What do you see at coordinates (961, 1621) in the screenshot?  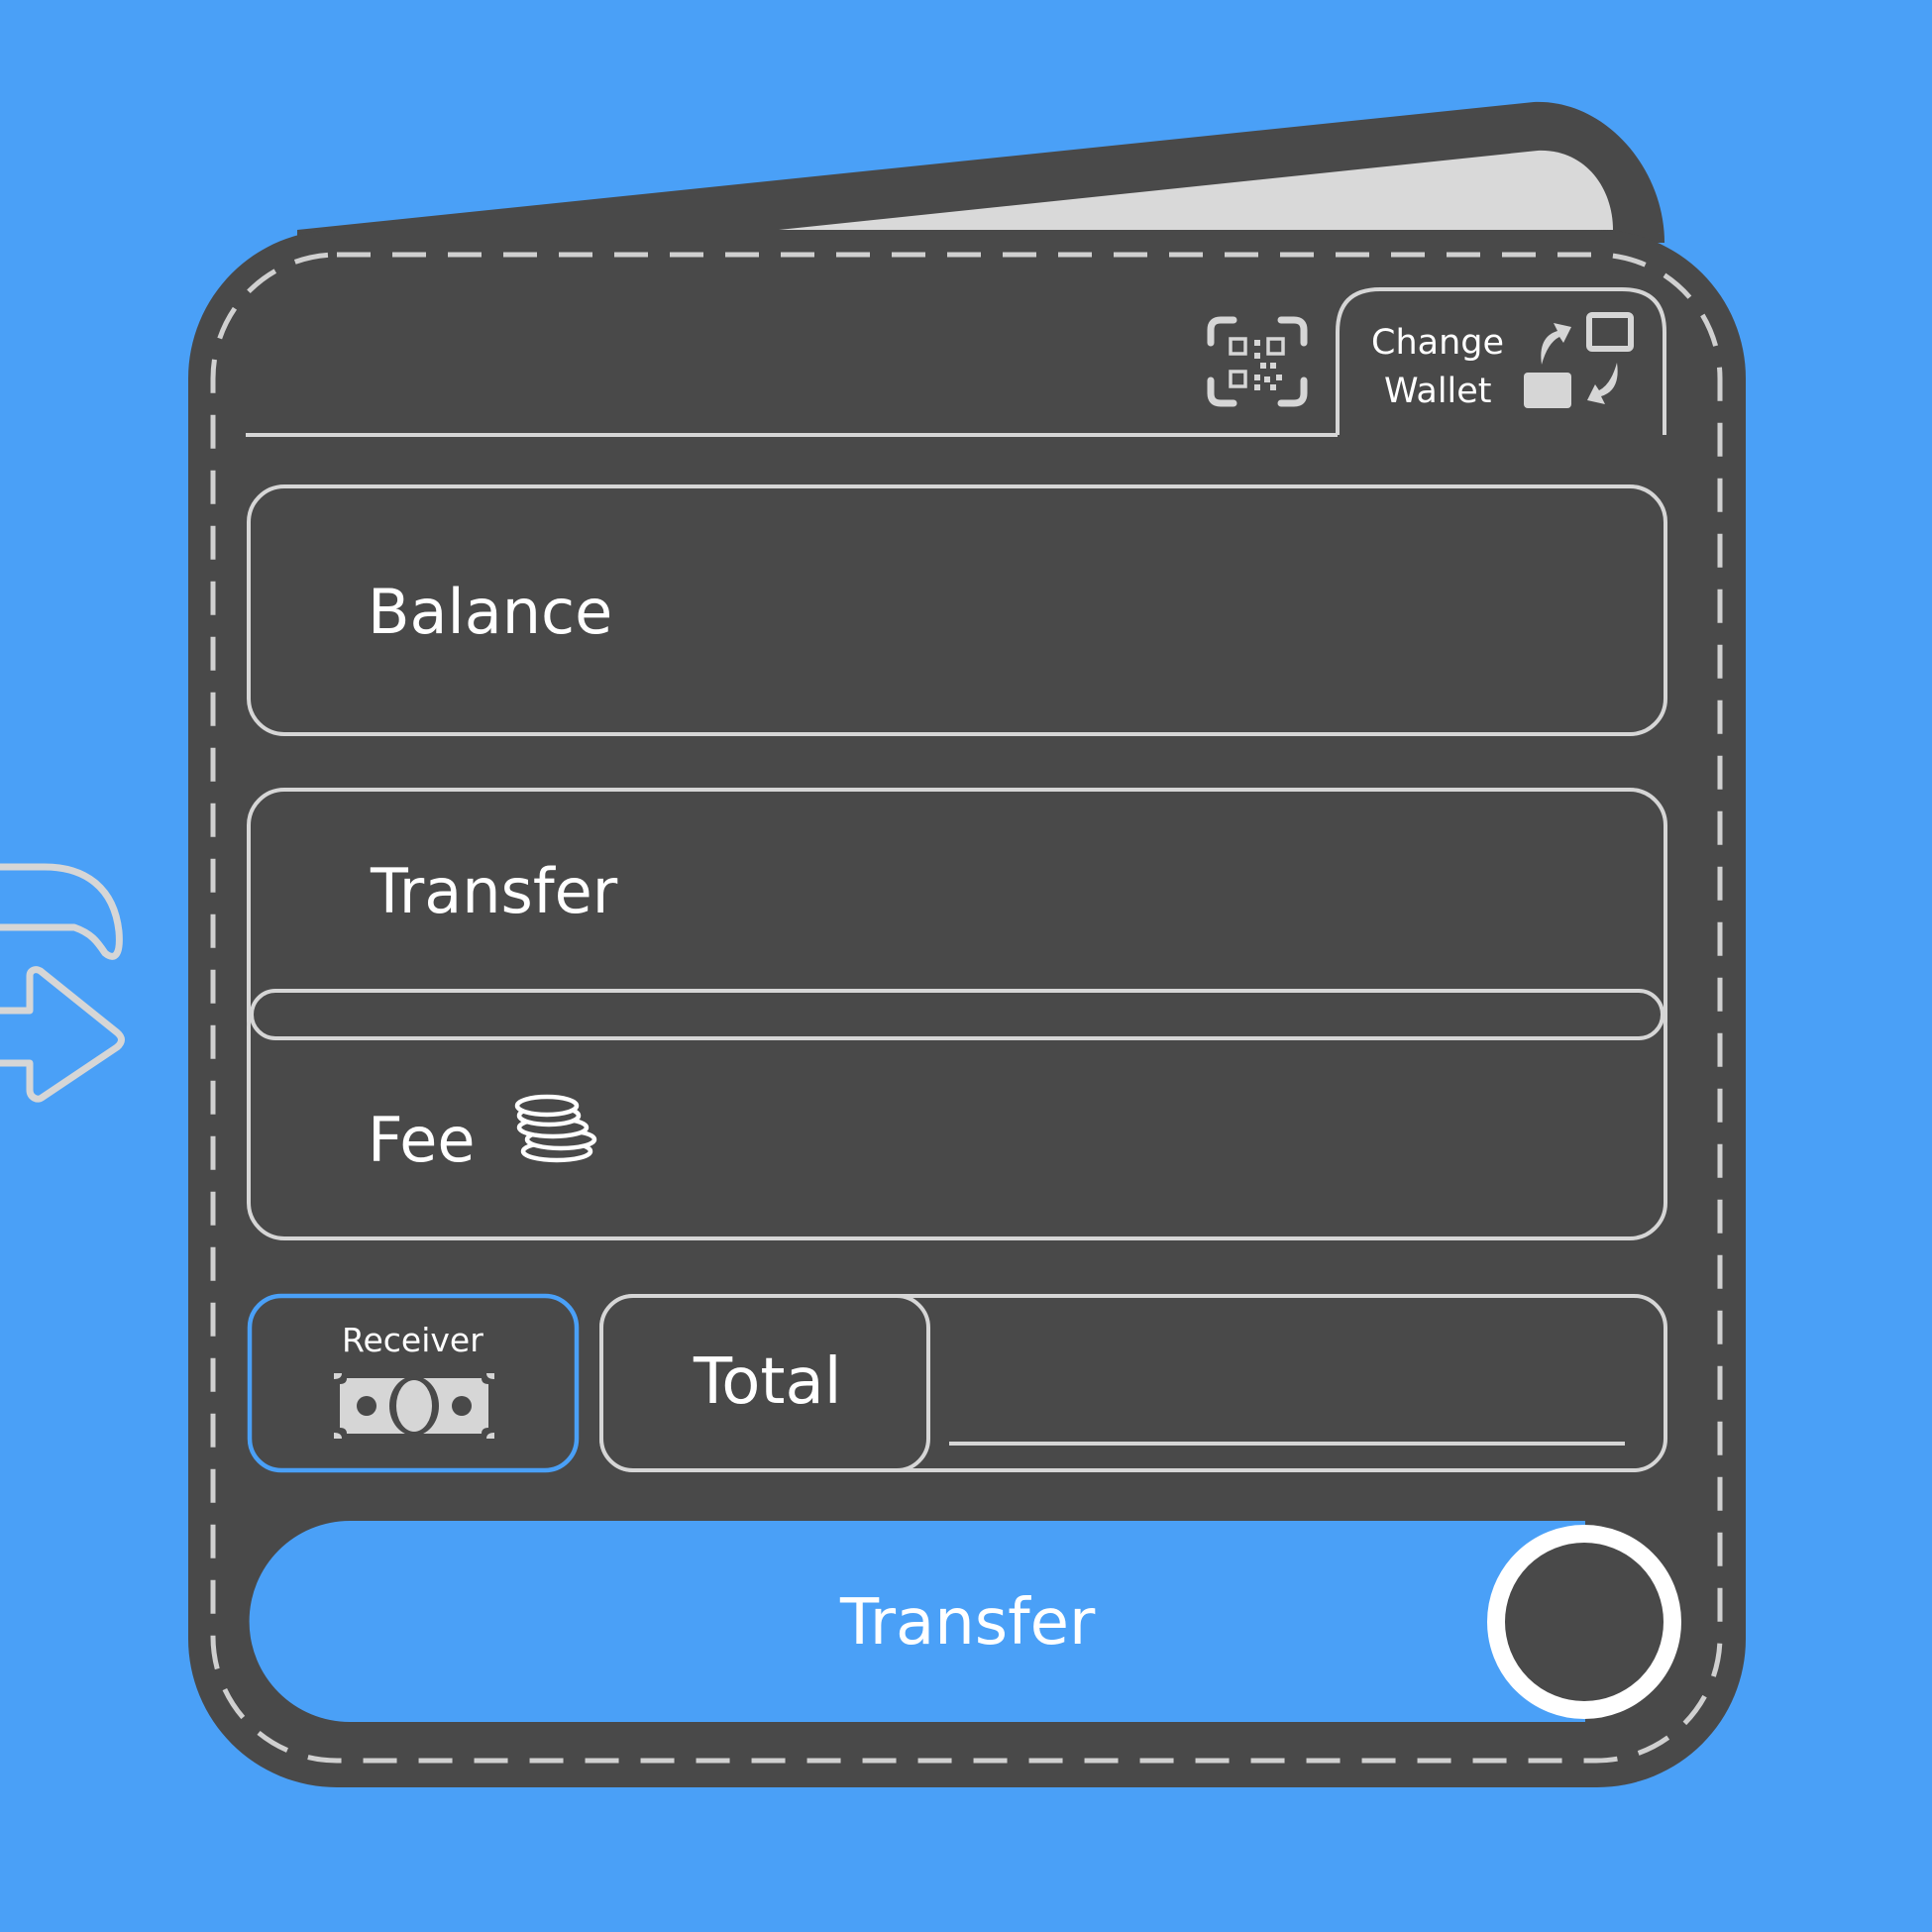 I see `transfer-slide-button` at bounding box center [961, 1621].